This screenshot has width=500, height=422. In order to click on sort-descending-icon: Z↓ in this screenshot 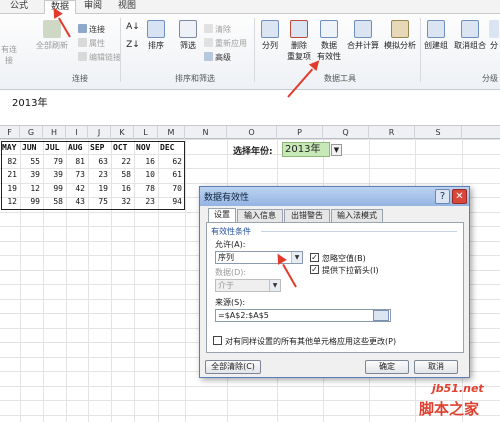, I will do `click(133, 45)`.